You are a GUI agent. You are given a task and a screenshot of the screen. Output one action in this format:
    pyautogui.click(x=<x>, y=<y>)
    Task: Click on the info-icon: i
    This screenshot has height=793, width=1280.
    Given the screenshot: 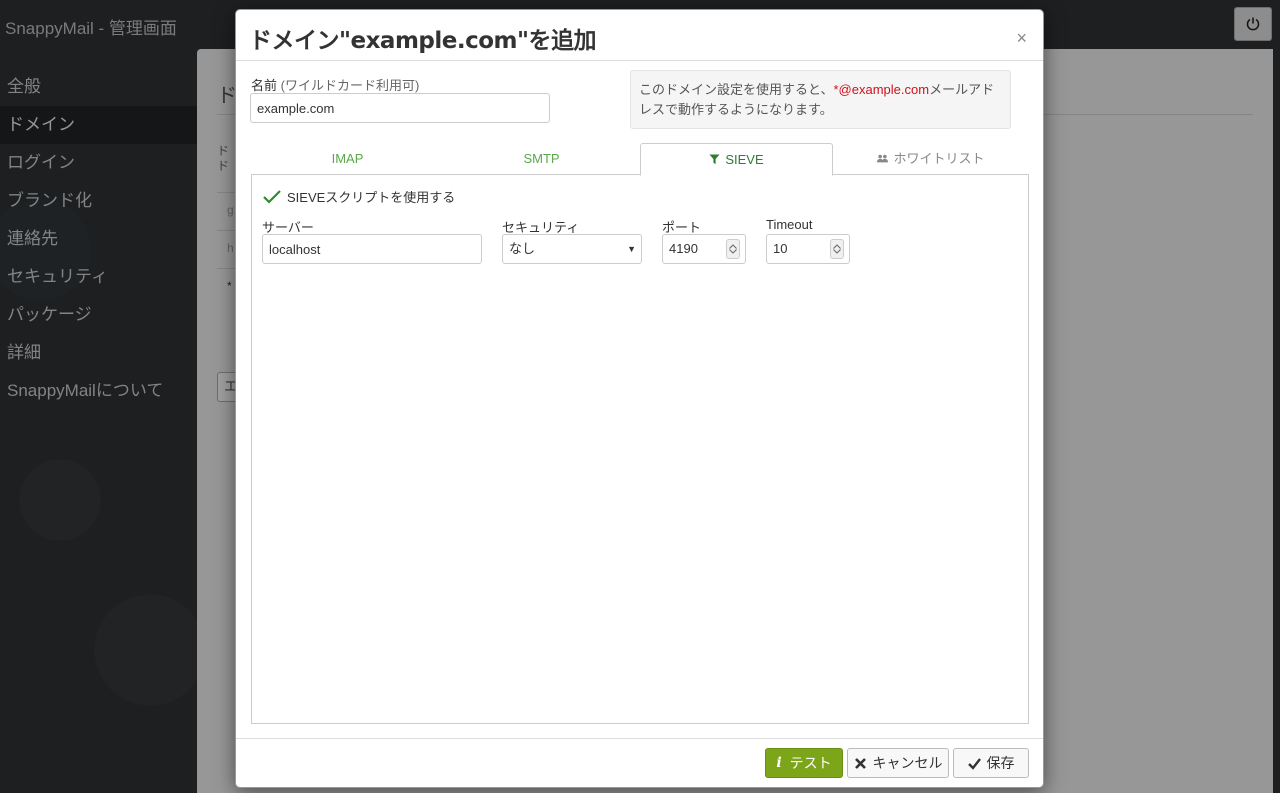 What is the action you would take?
    pyautogui.click(x=779, y=763)
    